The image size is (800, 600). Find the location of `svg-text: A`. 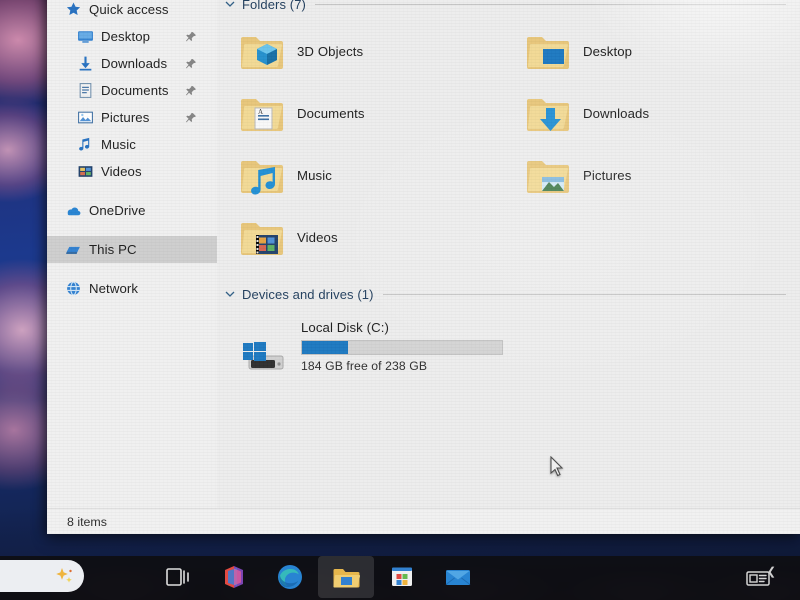

svg-text: A is located at coordinates (260, 112).